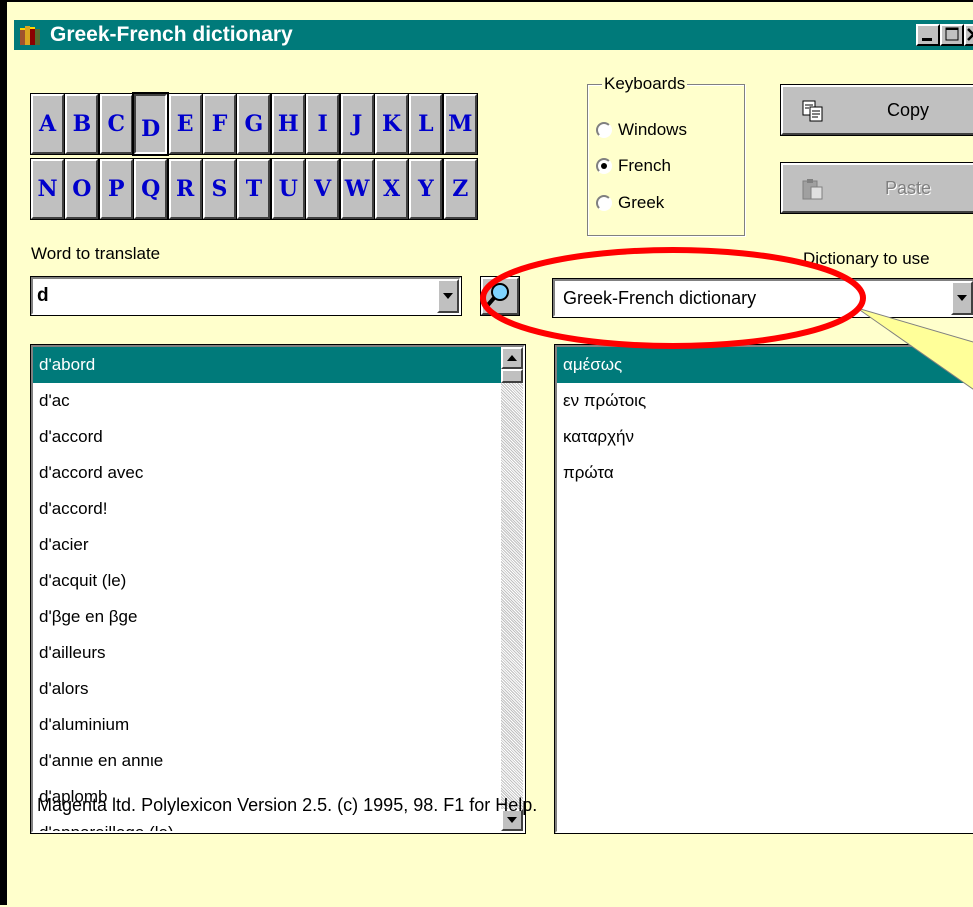  What do you see at coordinates (288, 189) in the screenshot?
I see `letter-button-u: U` at bounding box center [288, 189].